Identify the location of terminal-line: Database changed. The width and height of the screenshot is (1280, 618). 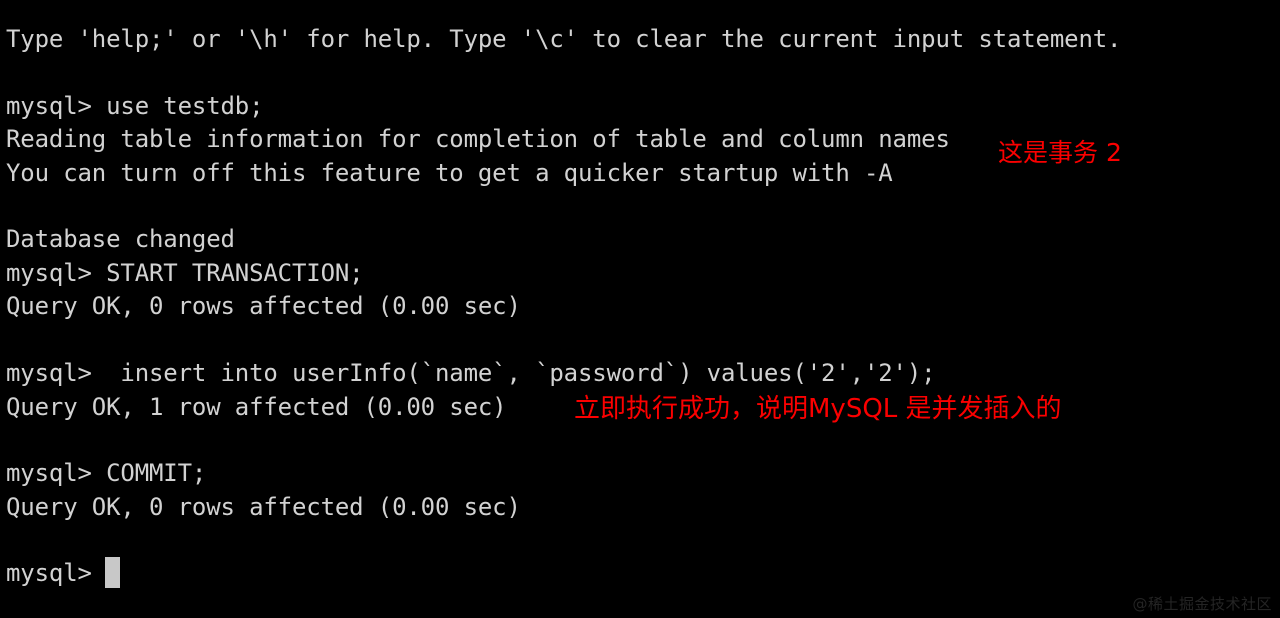
(120, 239).